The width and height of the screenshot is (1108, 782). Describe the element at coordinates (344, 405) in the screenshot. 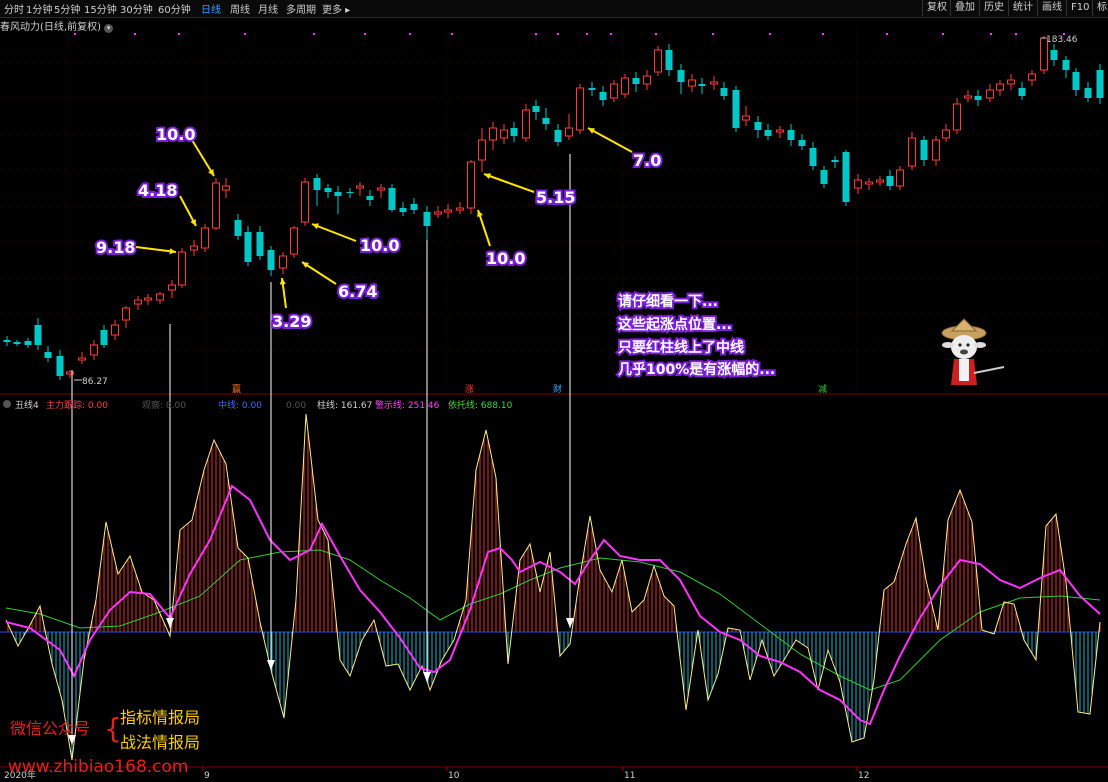

I see `legend-bar-line: 柱线: 161.67` at that location.